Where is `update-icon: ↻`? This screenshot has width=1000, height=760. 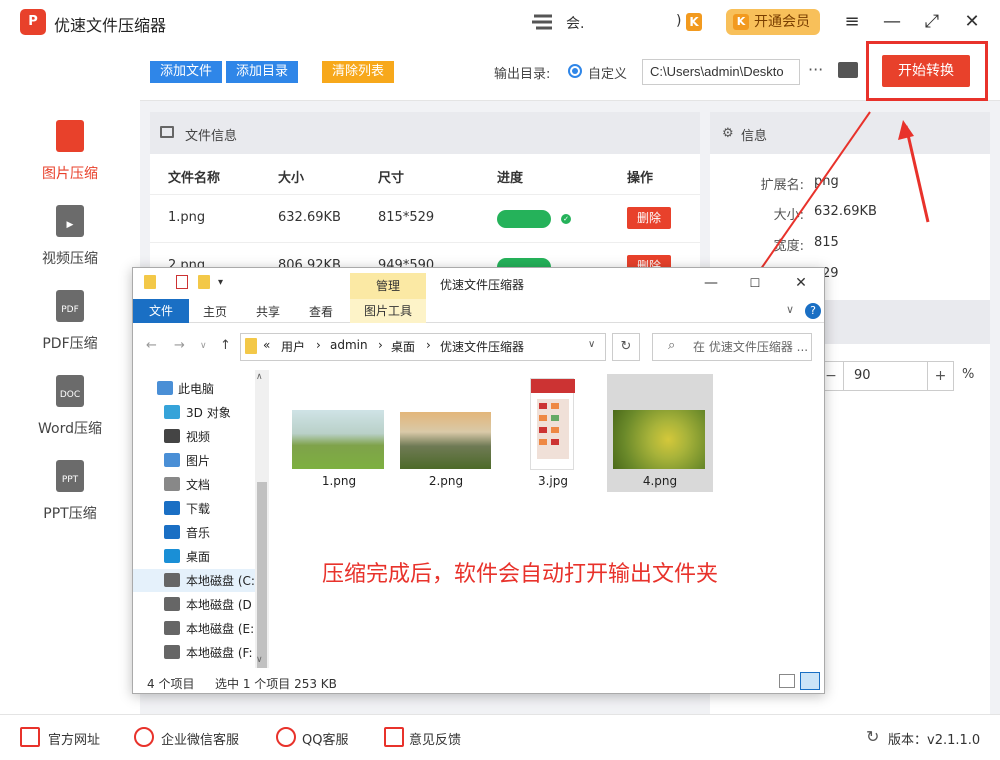
update-icon: ↻ is located at coordinates (872, 736).